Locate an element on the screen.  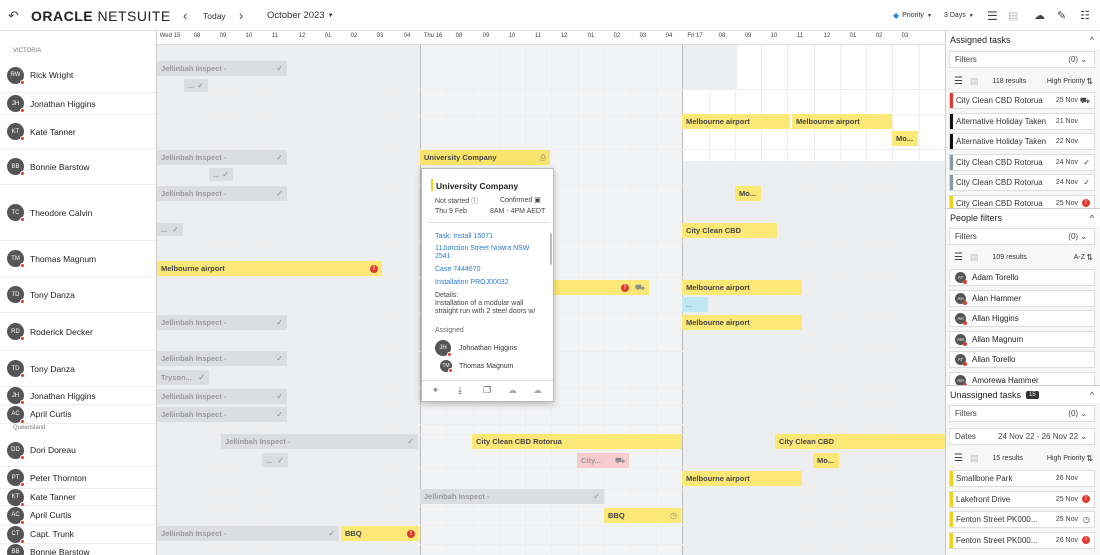
next-button: › is located at coordinates (241, 15).